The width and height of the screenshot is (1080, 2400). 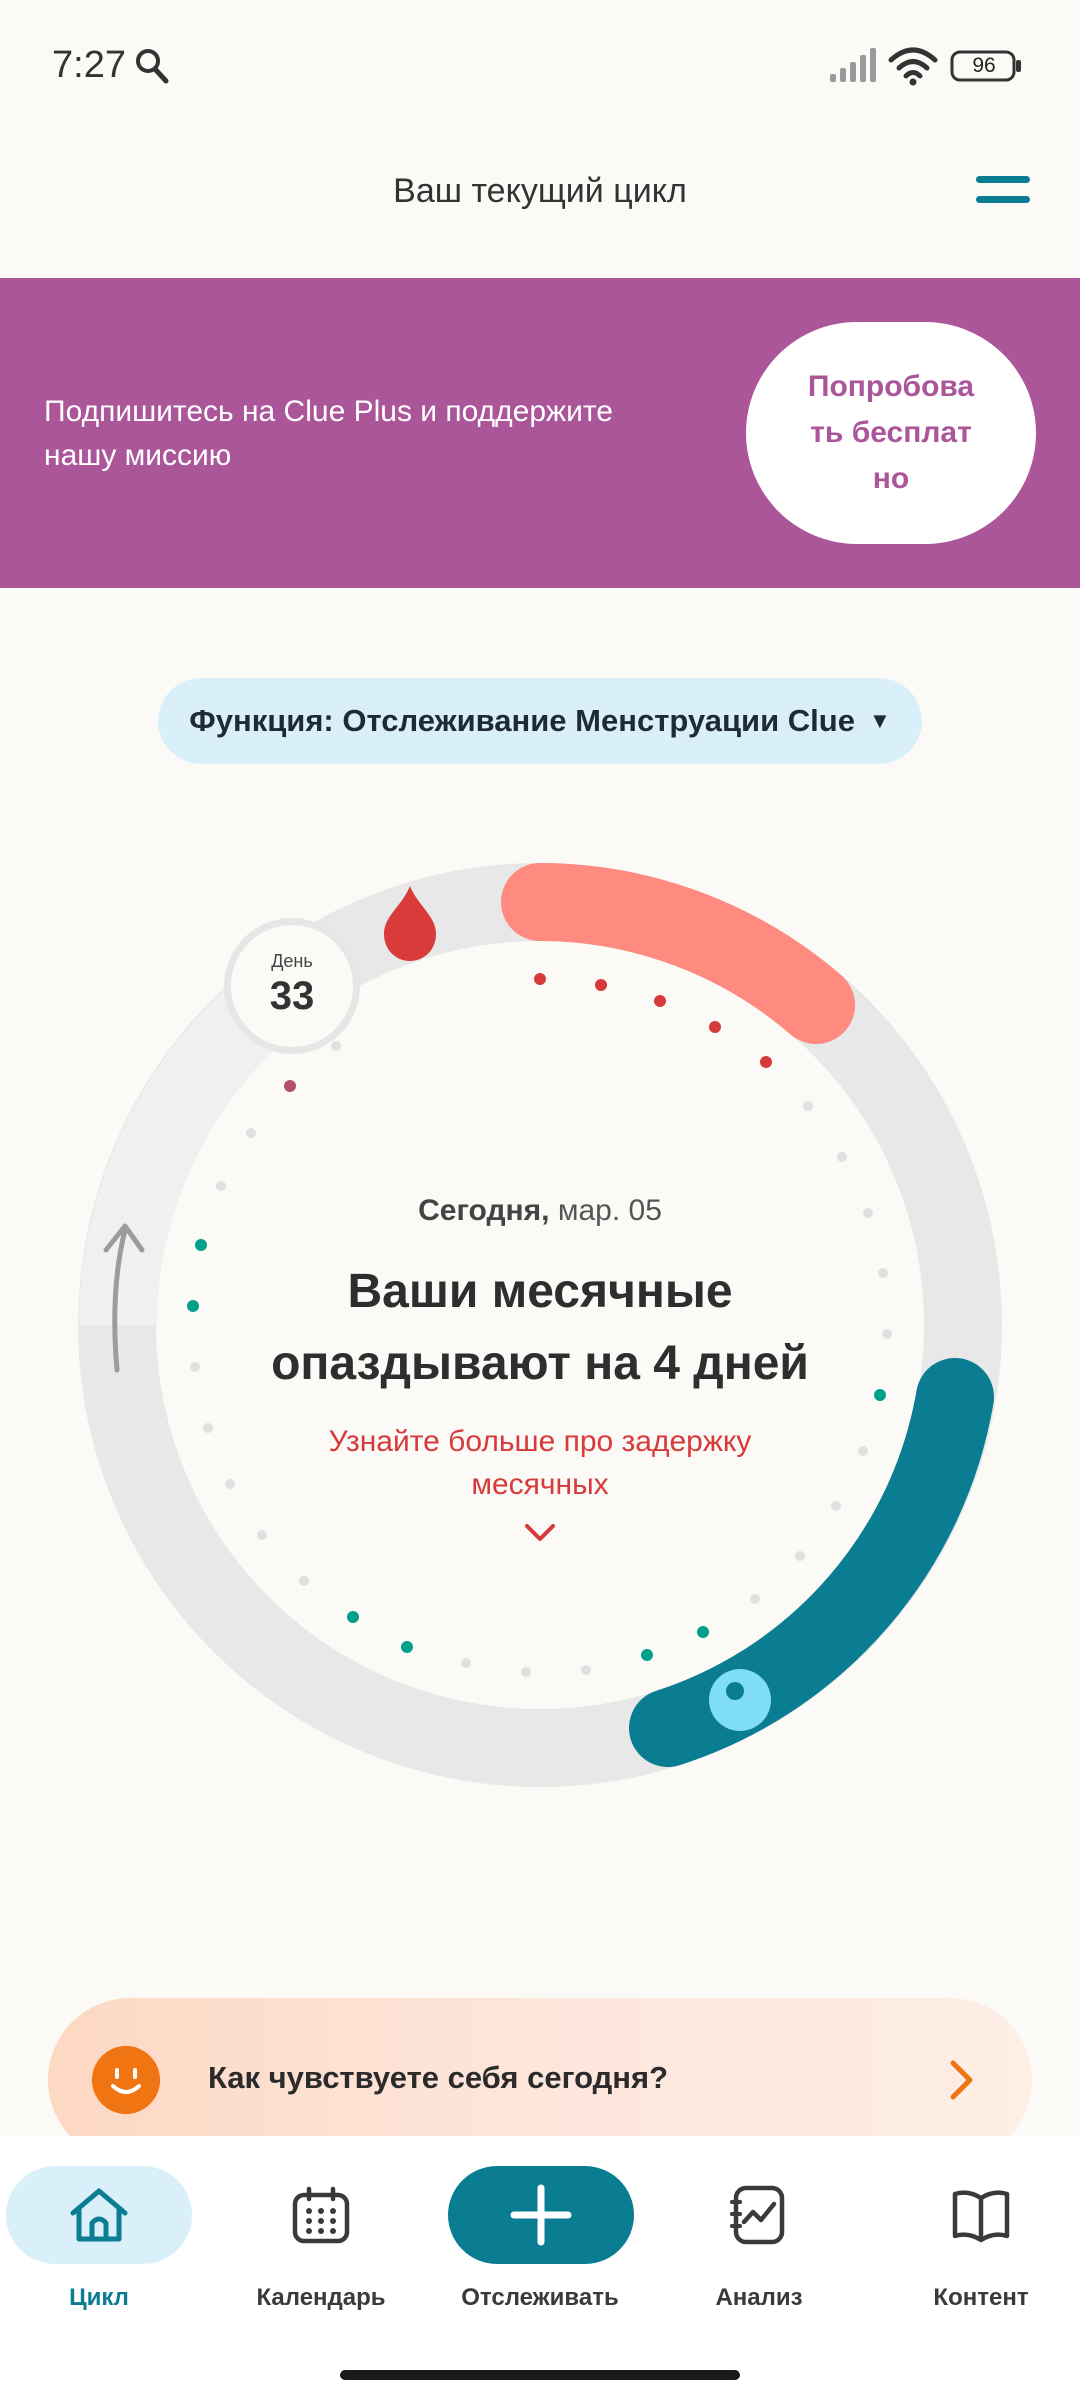 I want to click on mood-question: Как чувствуете себя сегодня?, so click(x=438, y=2077).